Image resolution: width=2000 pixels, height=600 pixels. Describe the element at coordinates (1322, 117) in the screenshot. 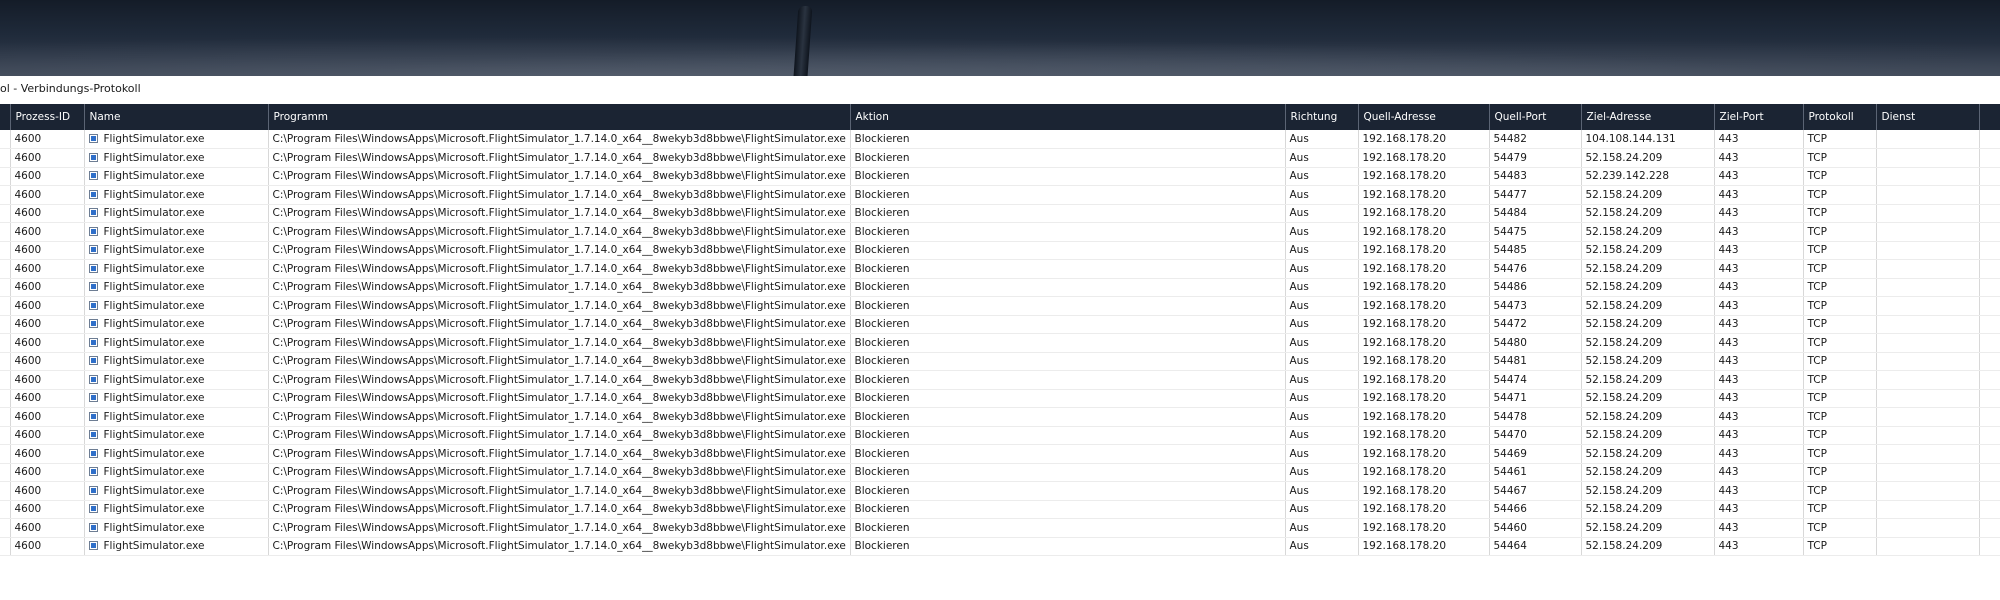

I see `column-header-direction: Richtung` at that location.